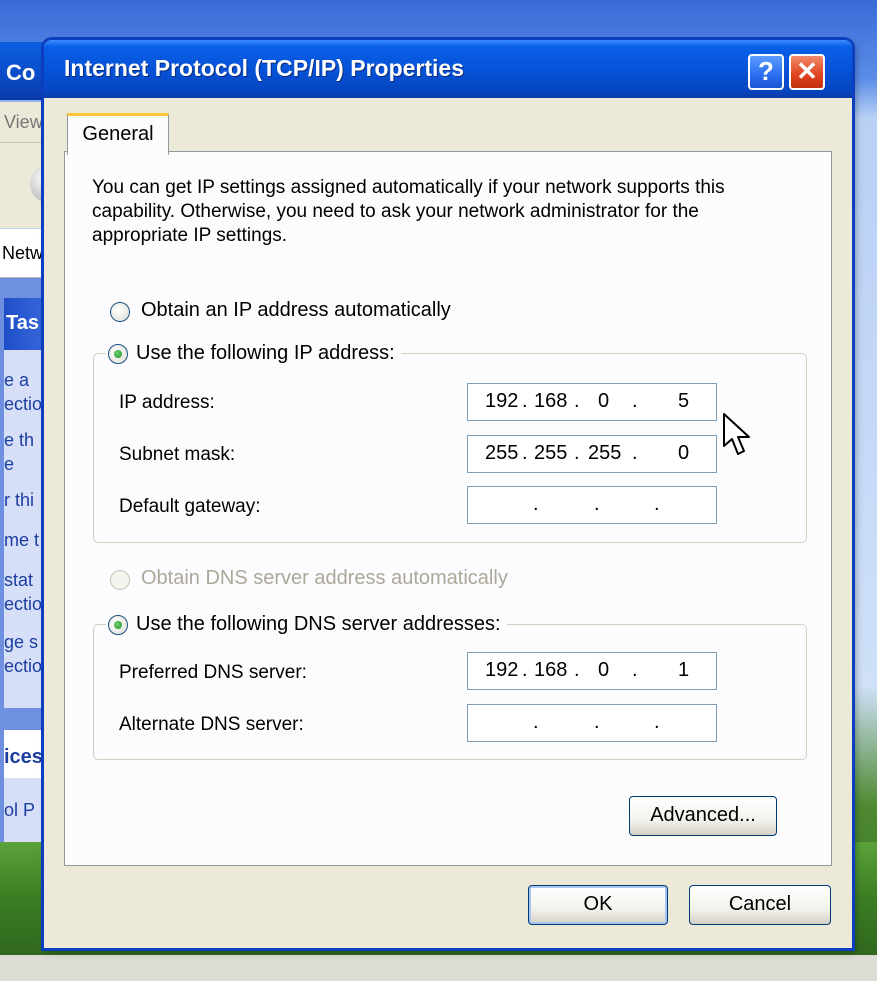 The image size is (877, 981). What do you see at coordinates (213, 672) in the screenshot?
I see `preferred-dns-label: Preferred DNS server:` at bounding box center [213, 672].